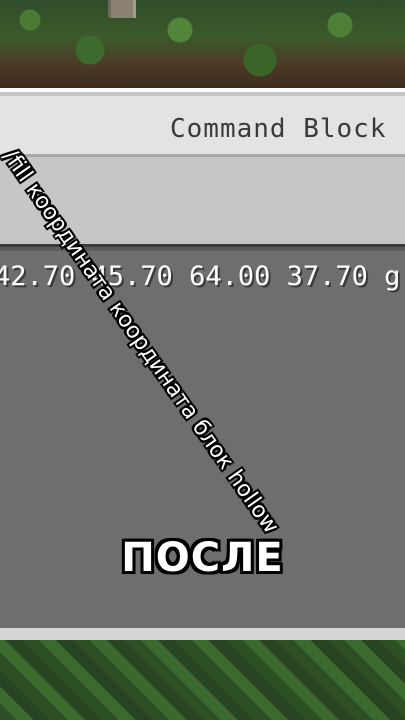 The height and width of the screenshot is (720, 405). What do you see at coordinates (122, 9) in the screenshot?
I see `tree-trunk` at bounding box center [122, 9].